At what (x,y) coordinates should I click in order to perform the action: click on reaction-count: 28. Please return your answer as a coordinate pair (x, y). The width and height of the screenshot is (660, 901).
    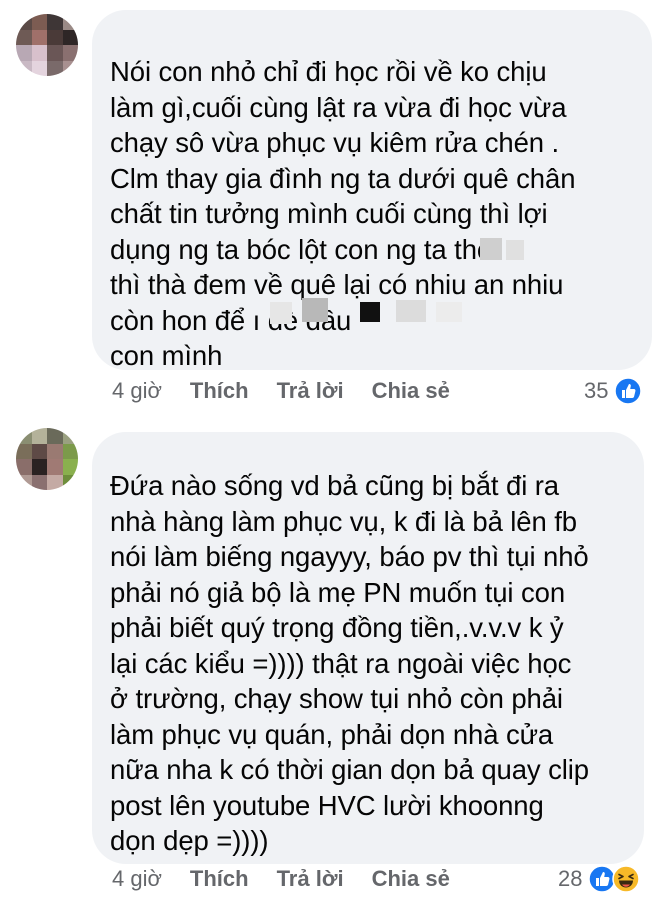
    Looking at the image, I should click on (570, 878).